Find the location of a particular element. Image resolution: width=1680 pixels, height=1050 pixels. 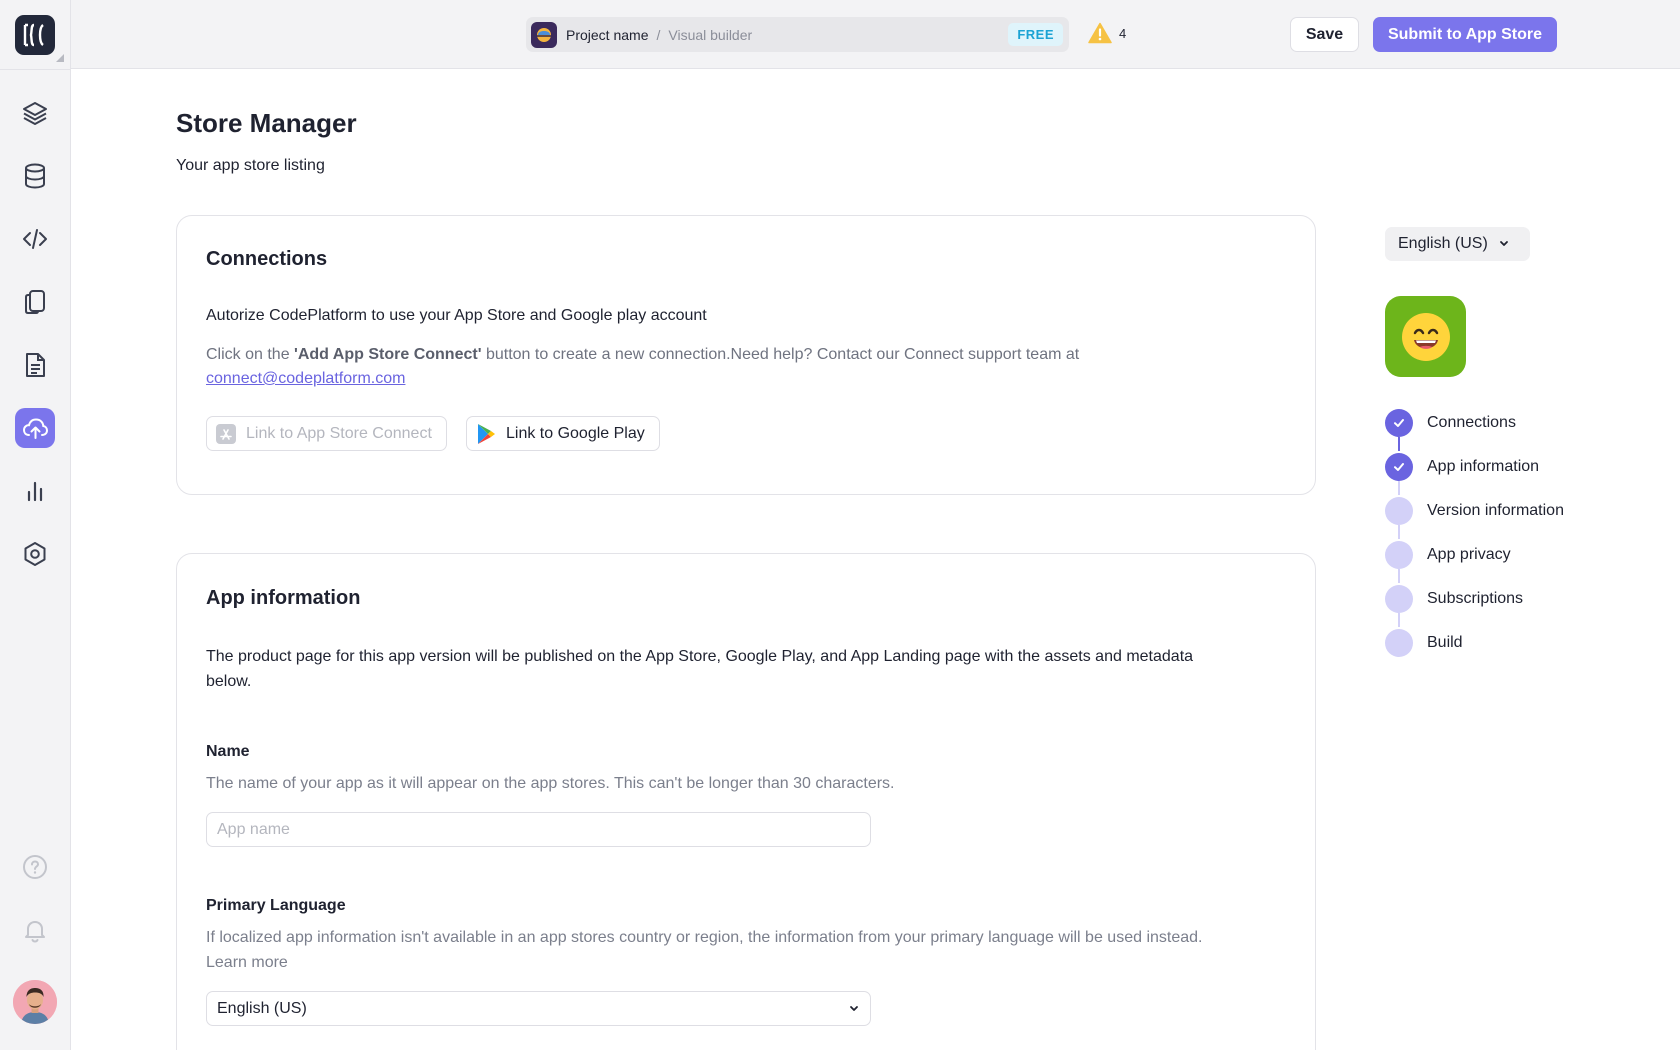

nav-analytics is located at coordinates (35, 491).